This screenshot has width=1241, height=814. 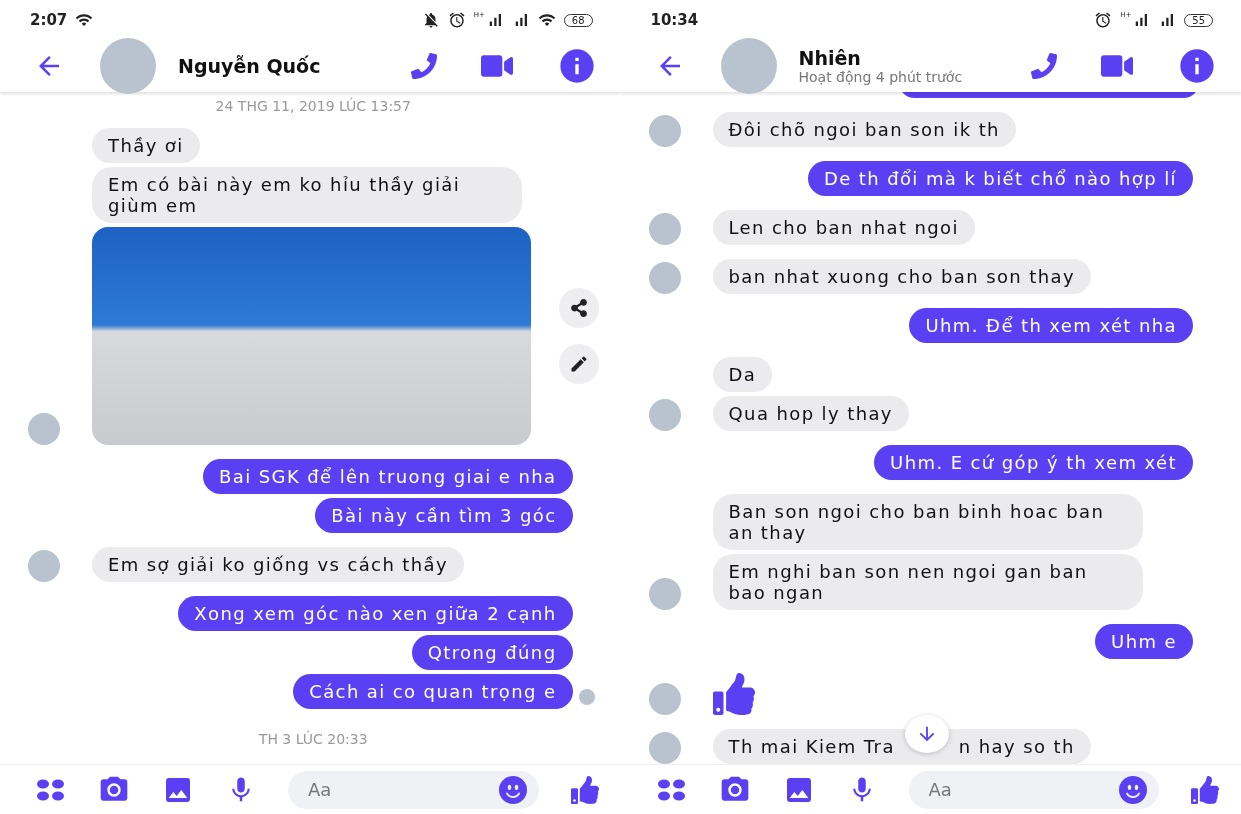 I want to click on share-button, so click(x=578, y=308).